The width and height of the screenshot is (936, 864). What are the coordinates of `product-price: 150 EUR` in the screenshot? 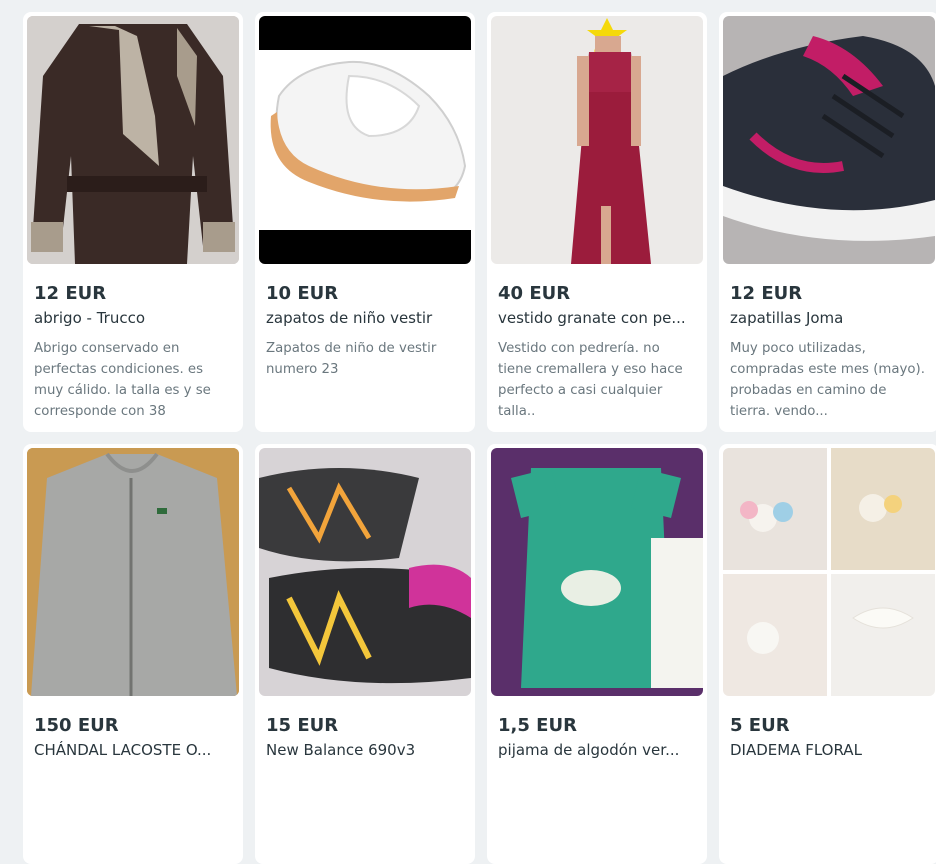 It's located at (76, 725).